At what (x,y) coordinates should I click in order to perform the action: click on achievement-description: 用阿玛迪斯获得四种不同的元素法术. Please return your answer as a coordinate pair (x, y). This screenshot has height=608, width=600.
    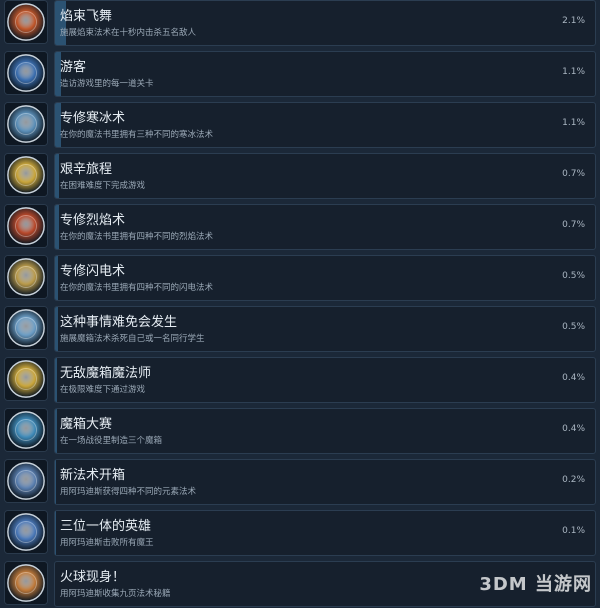
    Looking at the image, I should click on (128, 492).